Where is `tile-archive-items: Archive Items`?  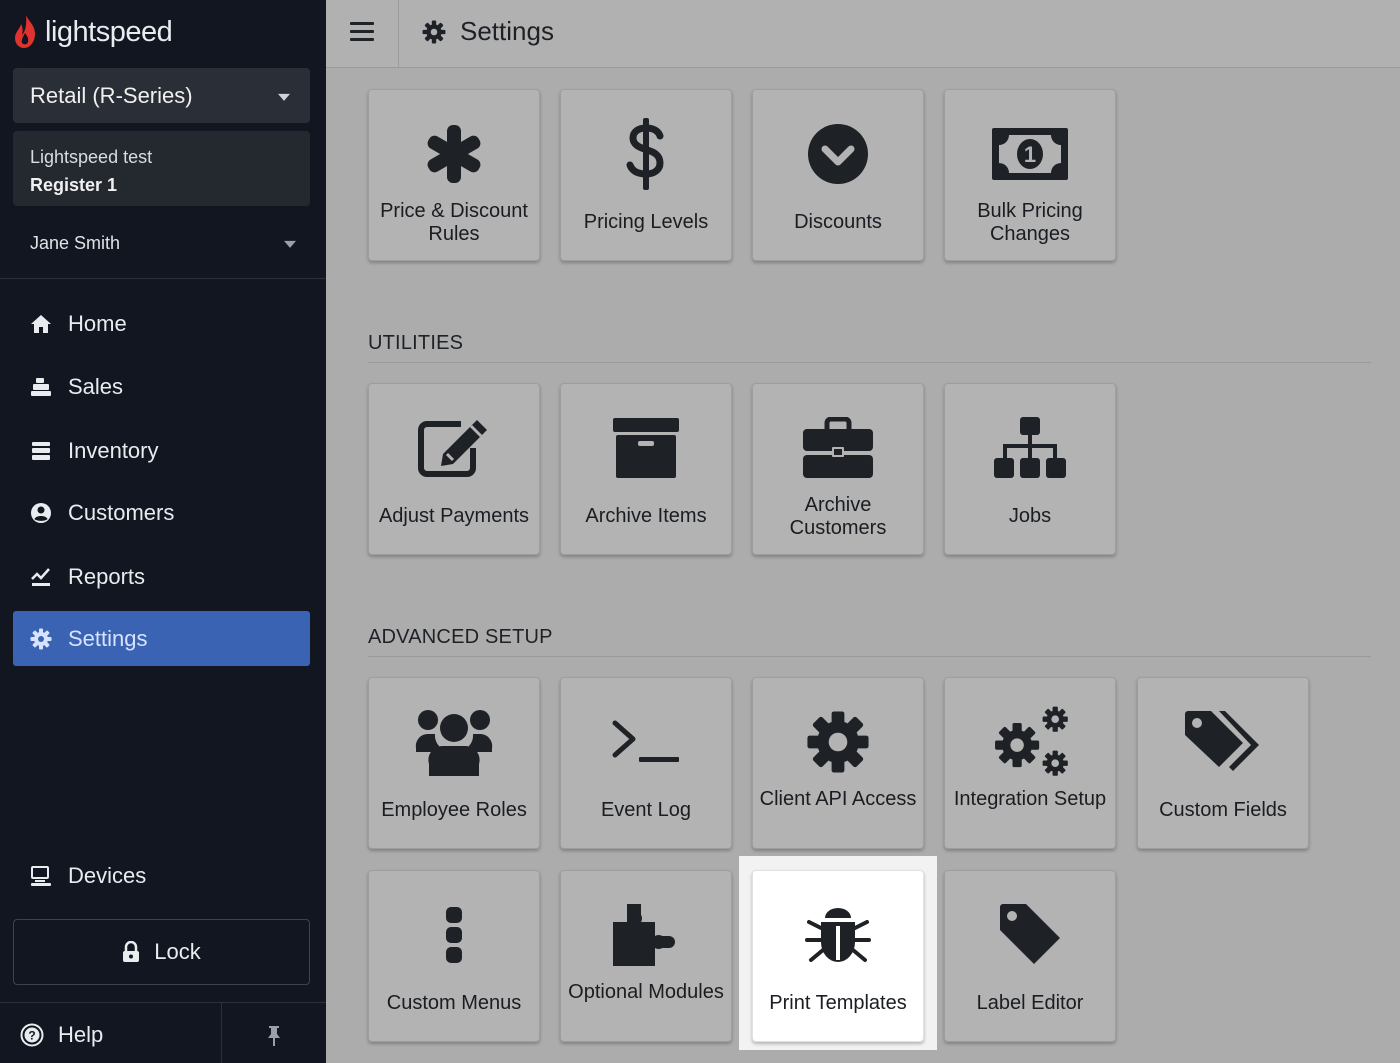 tile-archive-items: Archive Items is located at coordinates (646, 469).